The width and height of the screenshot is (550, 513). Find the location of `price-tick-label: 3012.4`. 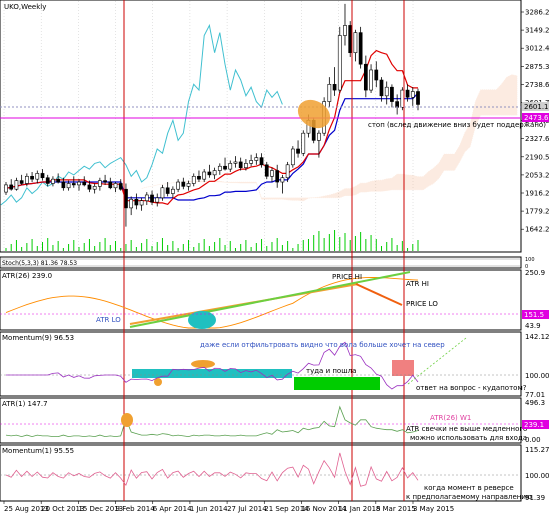

price-tick-label: 3012.4 is located at coordinates (537, 49).